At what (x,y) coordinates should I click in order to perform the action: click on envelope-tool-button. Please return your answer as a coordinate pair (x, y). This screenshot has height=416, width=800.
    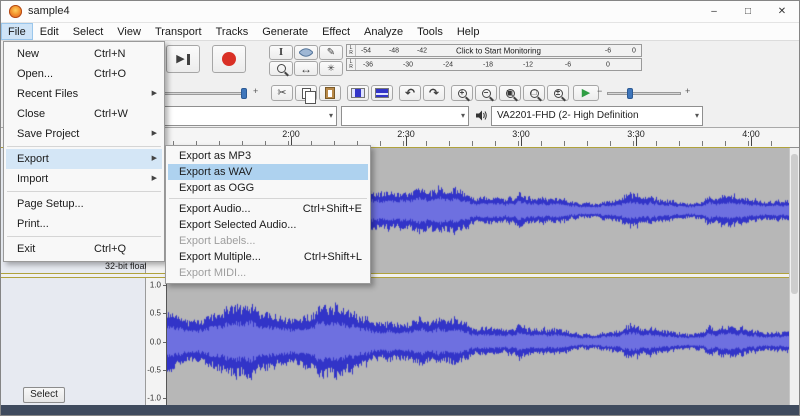
    Looking at the image, I should click on (306, 52).